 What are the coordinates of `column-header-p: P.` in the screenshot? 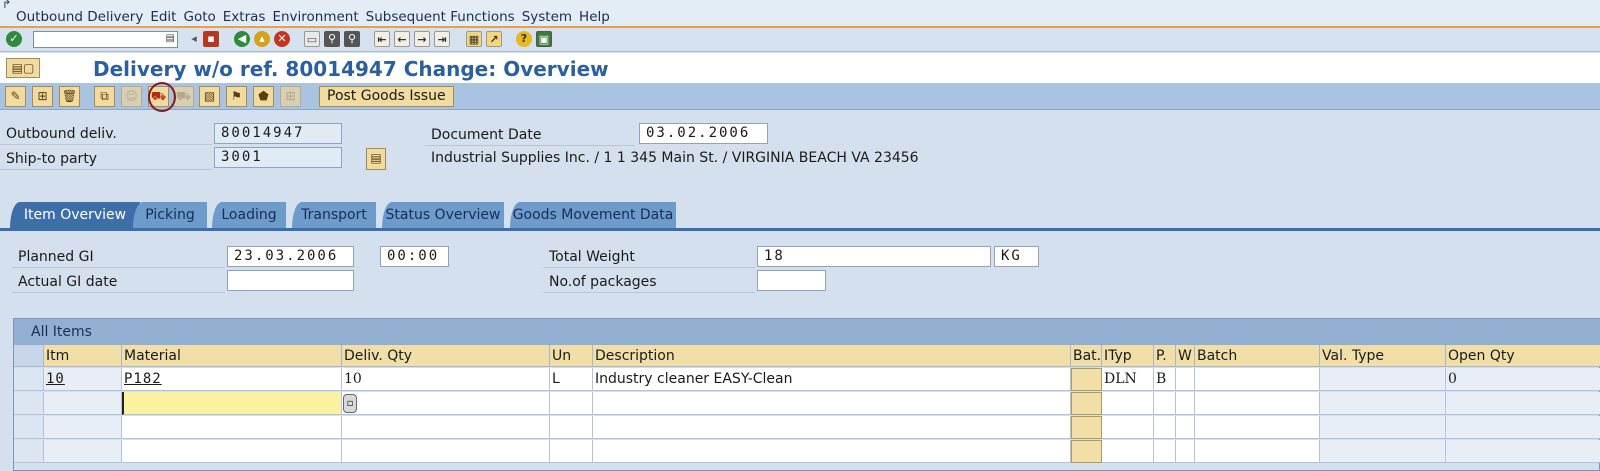 It's located at (1165, 356).